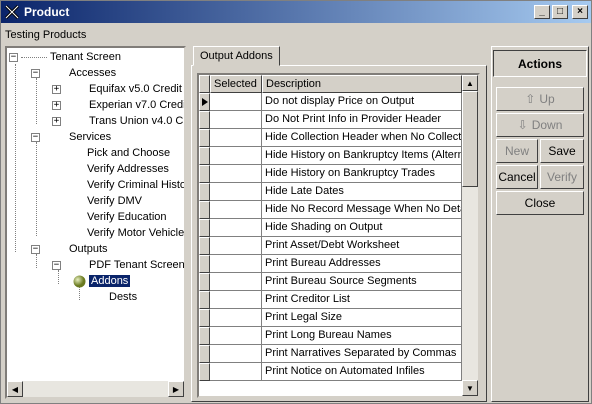 This screenshot has width=592, height=404. Describe the element at coordinates (66, 57) in the screenshot. I see `tree-node-tenant-screen: − Tenant Screen` at that location.